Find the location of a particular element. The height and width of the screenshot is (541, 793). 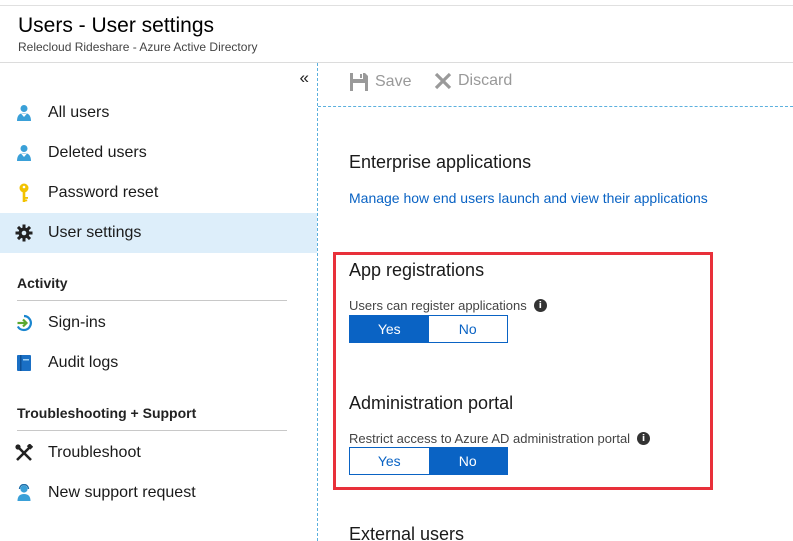

sidebar-item-audit-logs: Audit logs is located at coordinates (158, 363).